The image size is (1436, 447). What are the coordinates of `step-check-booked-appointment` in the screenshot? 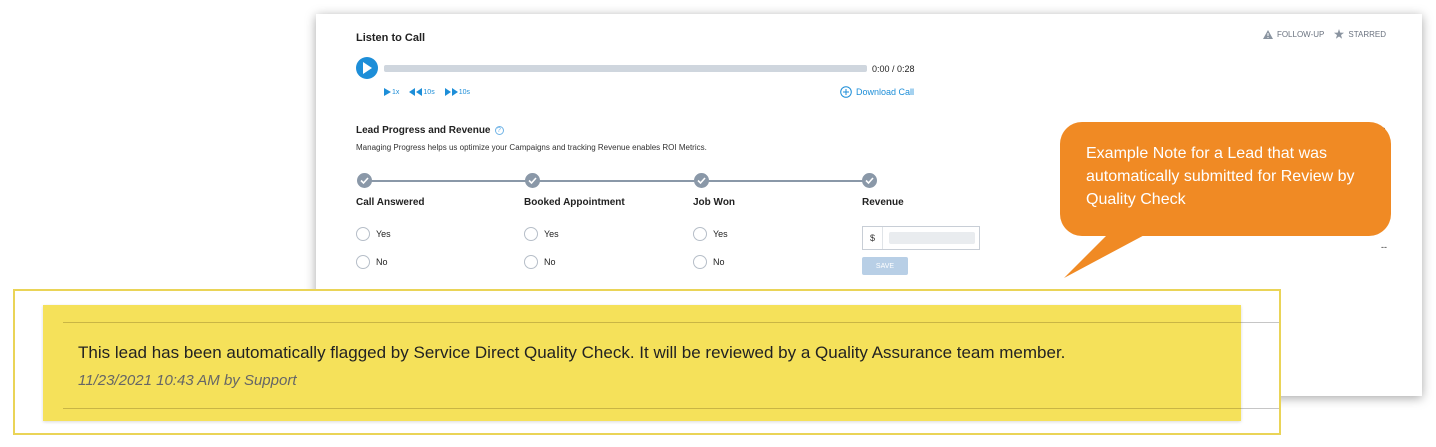 It's located at (532, 180).